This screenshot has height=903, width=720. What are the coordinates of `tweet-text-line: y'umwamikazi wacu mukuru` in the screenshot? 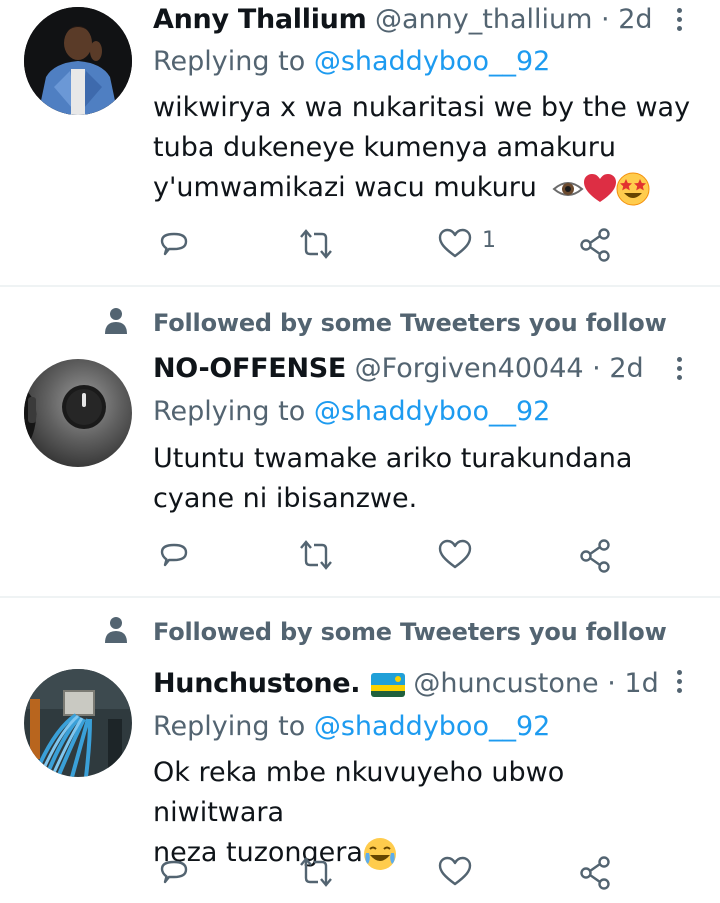 It's located at (428, 188).